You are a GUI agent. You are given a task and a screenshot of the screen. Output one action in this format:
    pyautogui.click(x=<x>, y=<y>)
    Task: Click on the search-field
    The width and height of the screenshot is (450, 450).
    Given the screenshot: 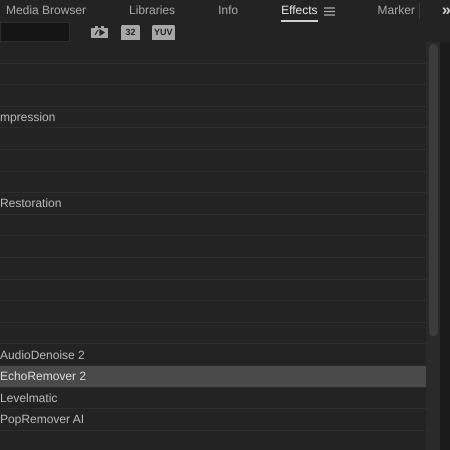 What is the action you would take?
    pyautogui.click(x=35, y=32)
    